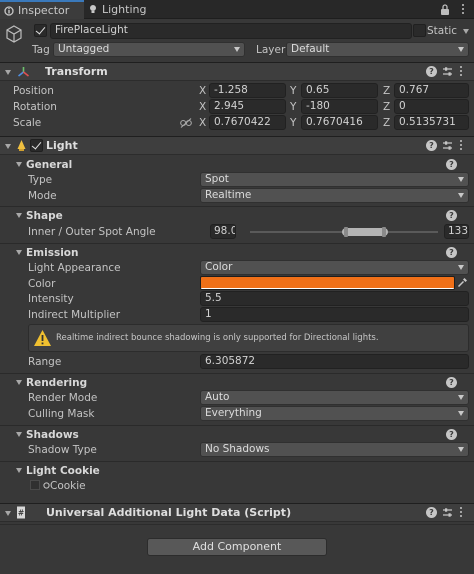 This screenshot has width=474, height=574. Describe the element at coordinates (237, 435) in the screenshot. I see `shadows-section-header: Shadows ?` at that location.